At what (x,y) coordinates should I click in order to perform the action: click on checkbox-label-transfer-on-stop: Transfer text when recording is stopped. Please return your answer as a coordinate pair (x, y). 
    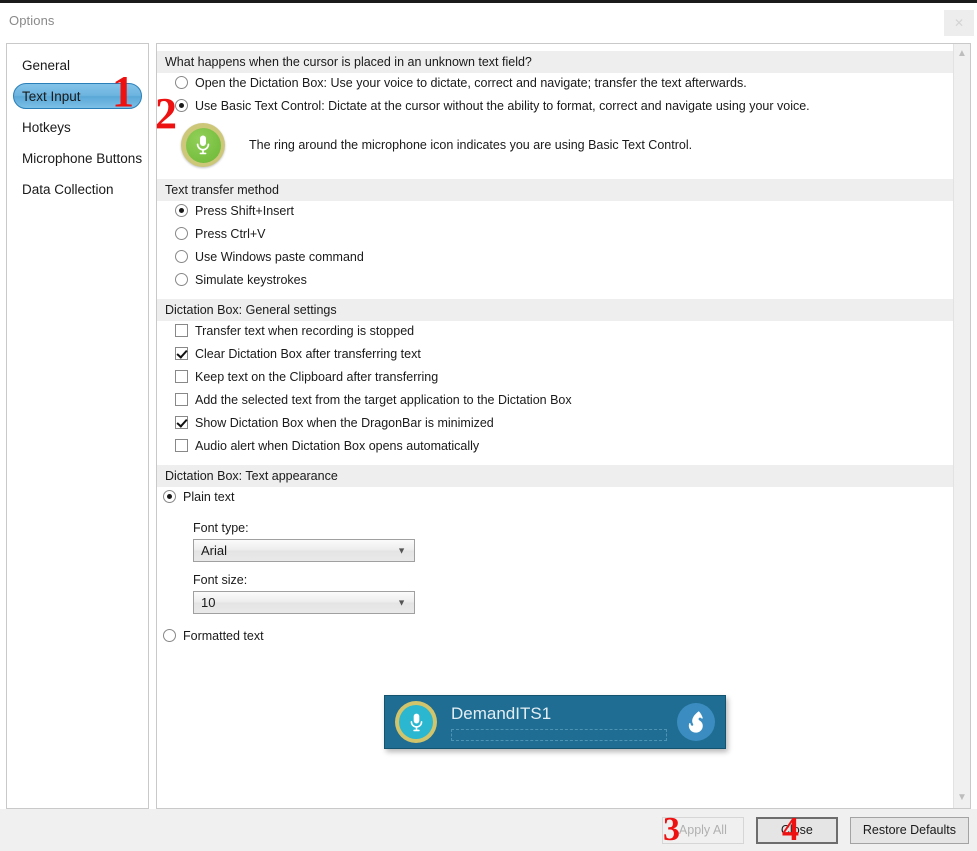
    Looking at the image, I should click on (305, 331).